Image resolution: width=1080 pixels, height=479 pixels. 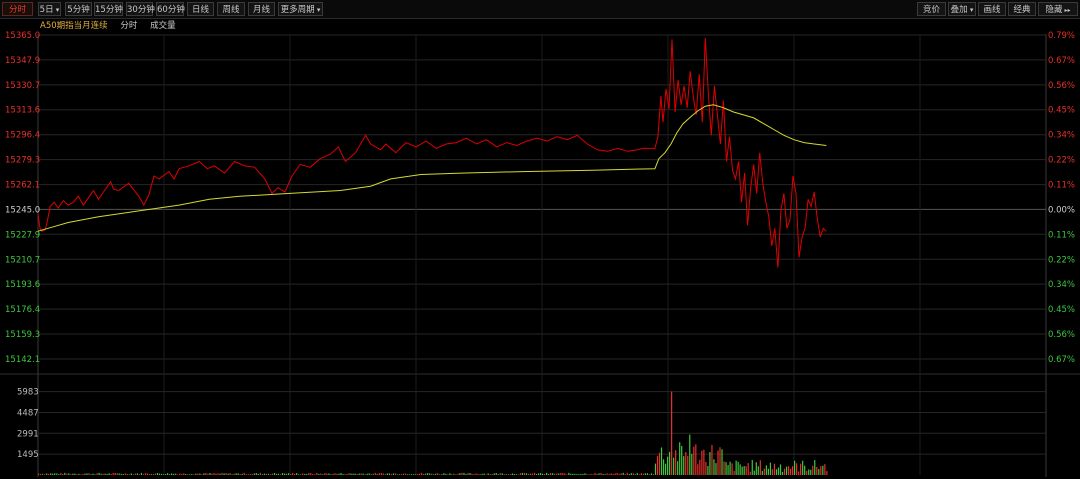 I want to click on price-tick-label: 15296.4, so click(x=22, y=136).